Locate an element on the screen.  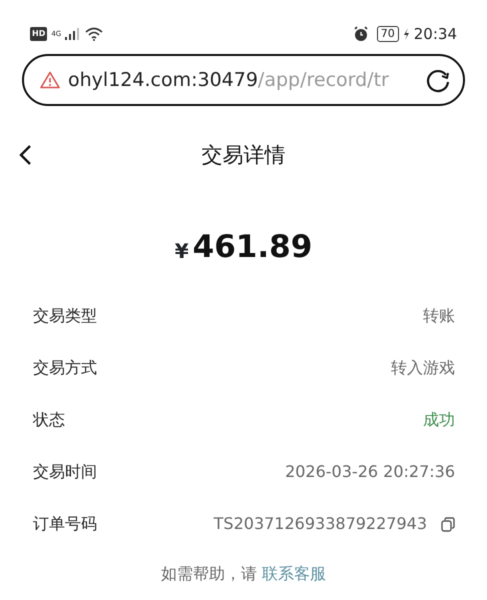
contact-support-link: 联系客服 is located at coordinates (294, 573).